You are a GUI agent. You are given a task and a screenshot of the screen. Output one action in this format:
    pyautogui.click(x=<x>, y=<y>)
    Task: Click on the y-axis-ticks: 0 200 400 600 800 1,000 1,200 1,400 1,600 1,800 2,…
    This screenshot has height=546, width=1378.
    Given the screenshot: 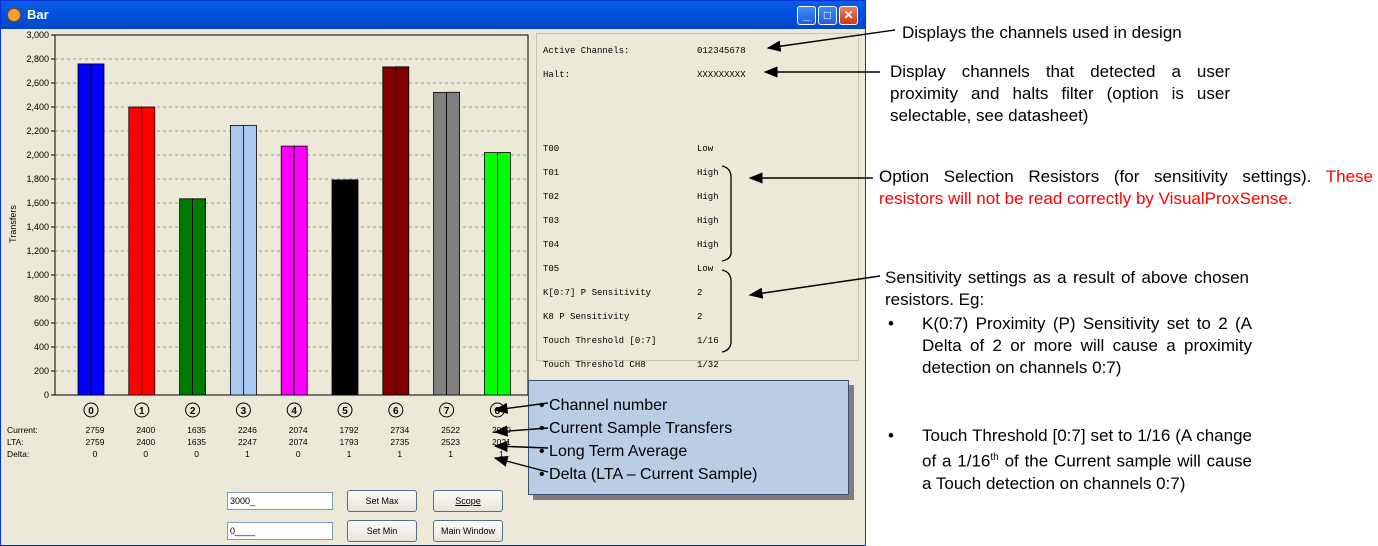 What is the action you would take?
    pyautogui.click(x=40, y=215)
    